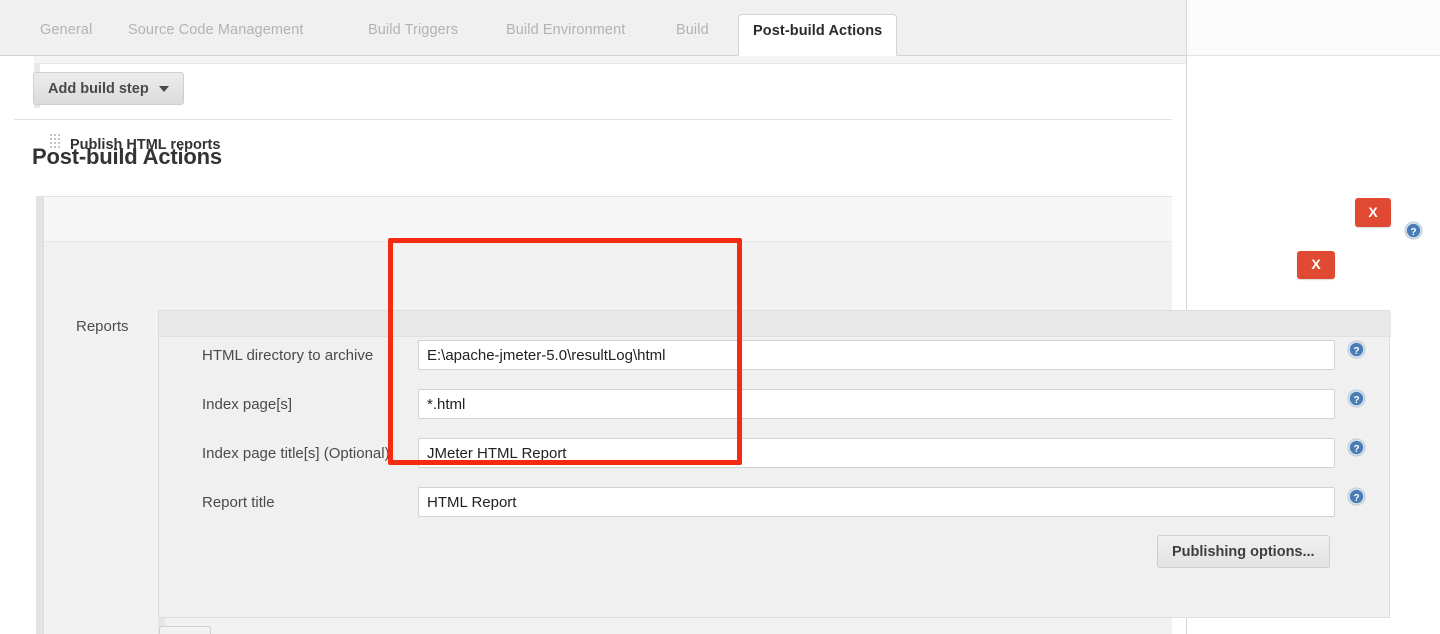  Describe the element at coordinates (216, 30) in the screenshot. I see `tab-label: Source Code Management` at that location.